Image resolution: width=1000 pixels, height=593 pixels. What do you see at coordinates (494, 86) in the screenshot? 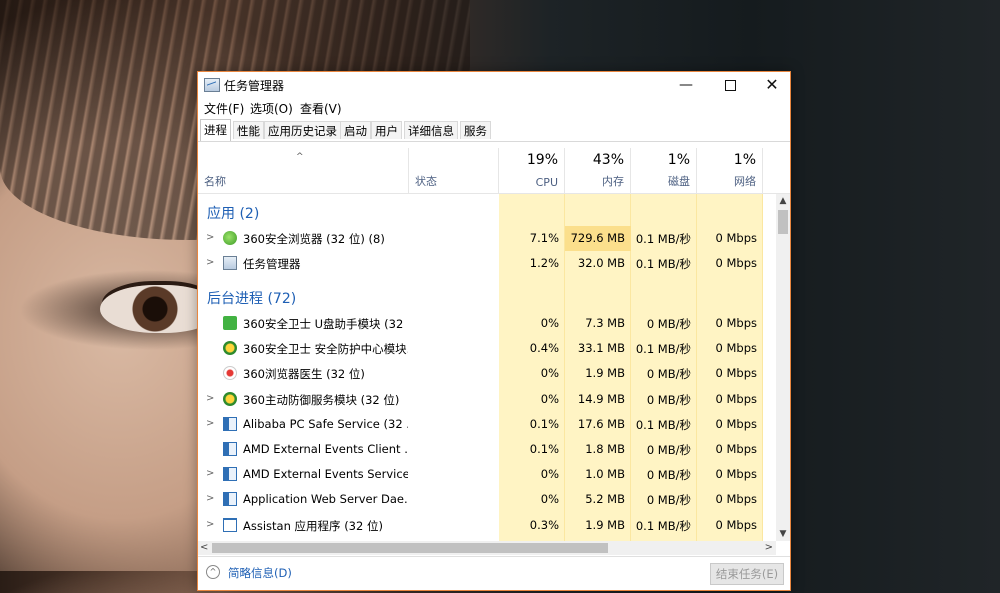
I see `title-bar: 任务管理器 — ✕` at bounding box center [494, 86].